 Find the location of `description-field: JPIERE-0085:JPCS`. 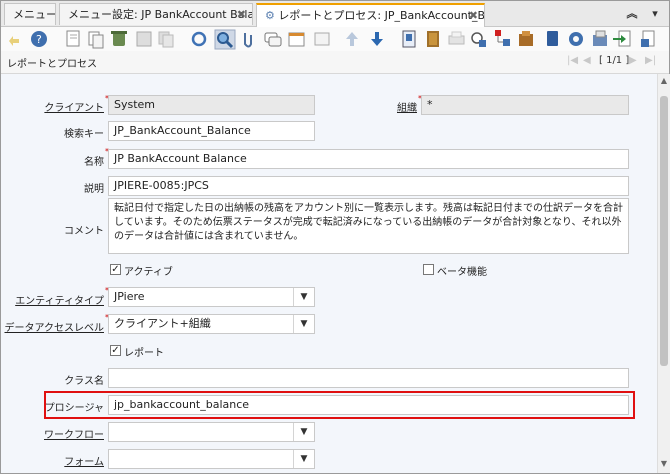

description-field: JPIERE-0085:JPCS is located at coordinates (368, 186).